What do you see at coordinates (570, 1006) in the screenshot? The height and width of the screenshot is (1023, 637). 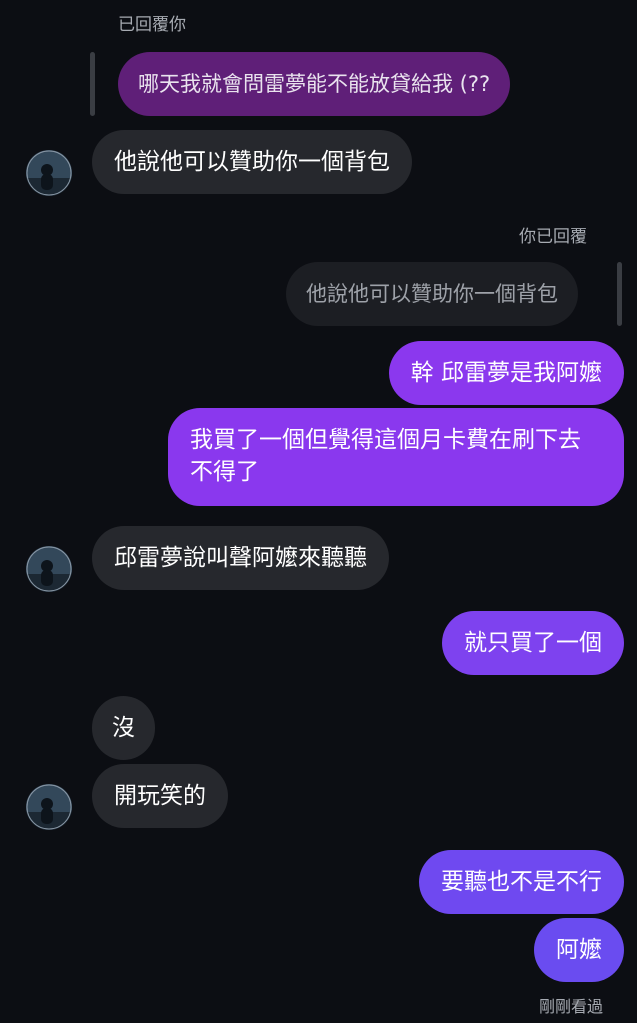 I see `seen-status: 剛剛看過` at bounding box center [570, 1006].